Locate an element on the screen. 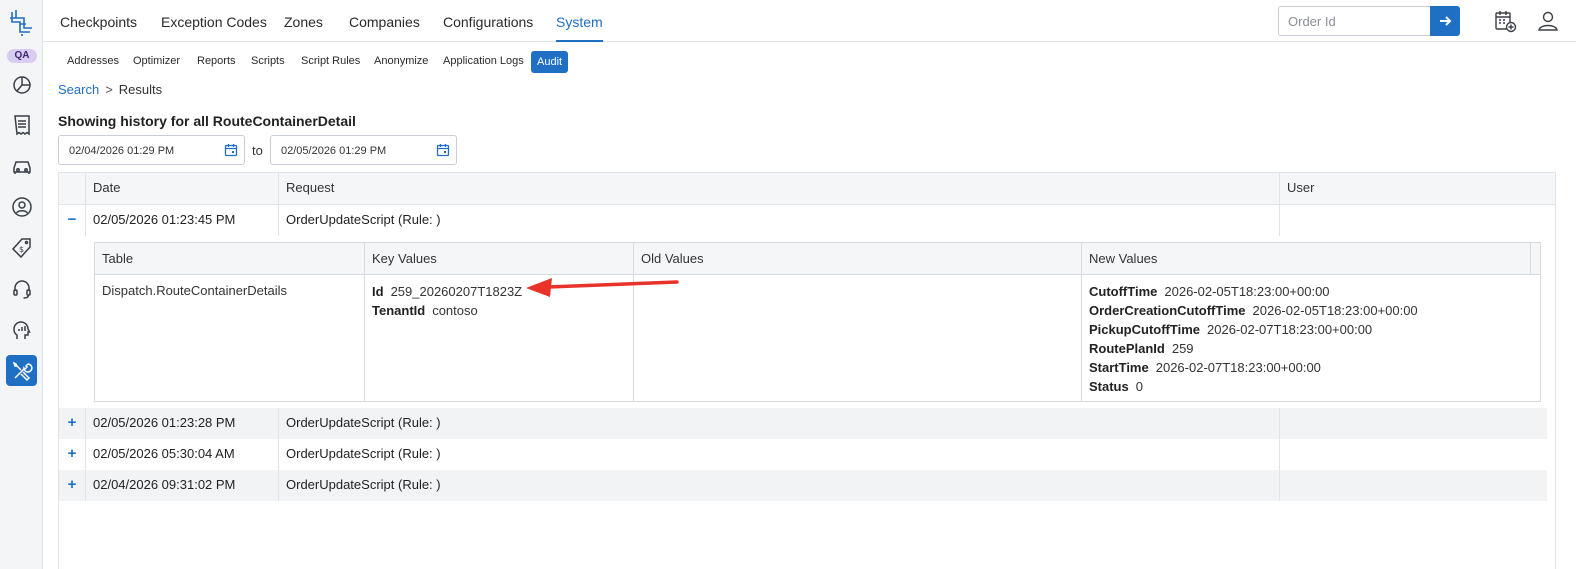 The image size is (1576, 569). date-to-value: 02/05/2026 01:29 PM is located at coordinates (334, 151).